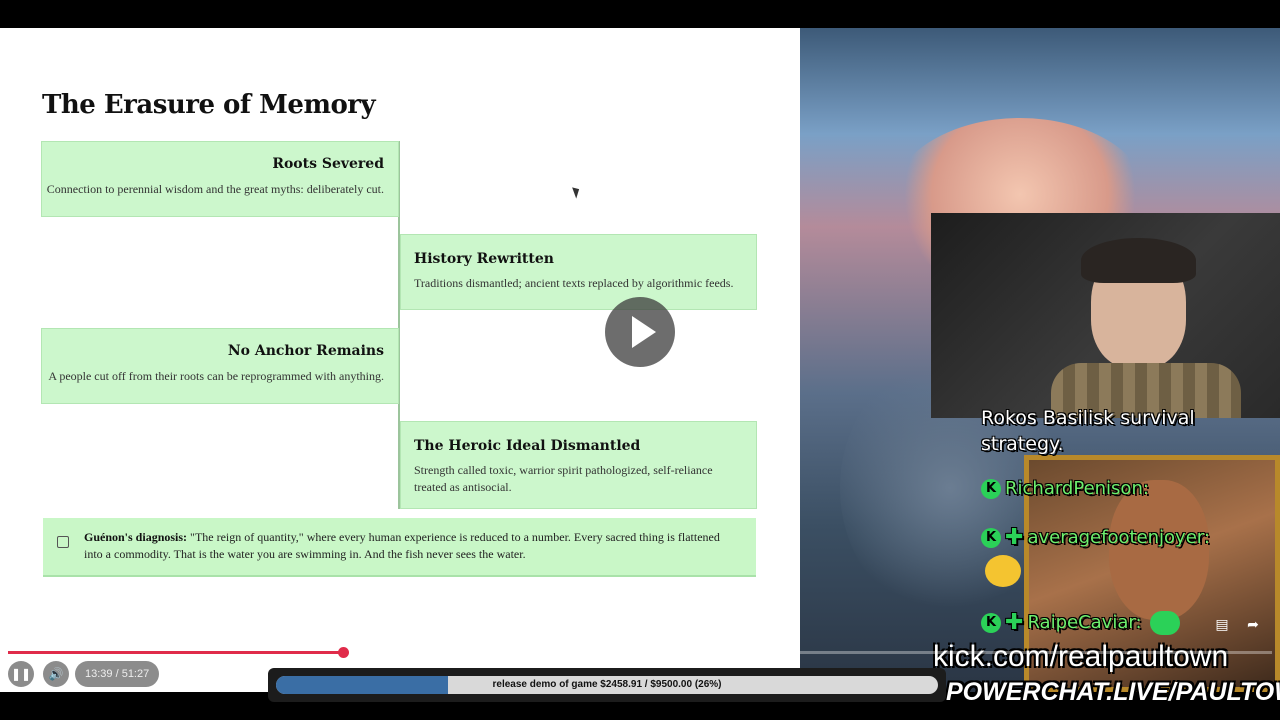 The image size is (1280, 720). Describe the element at coordinates (1105, 315) in the screenshot. I see `webcam-streamer` at that location.